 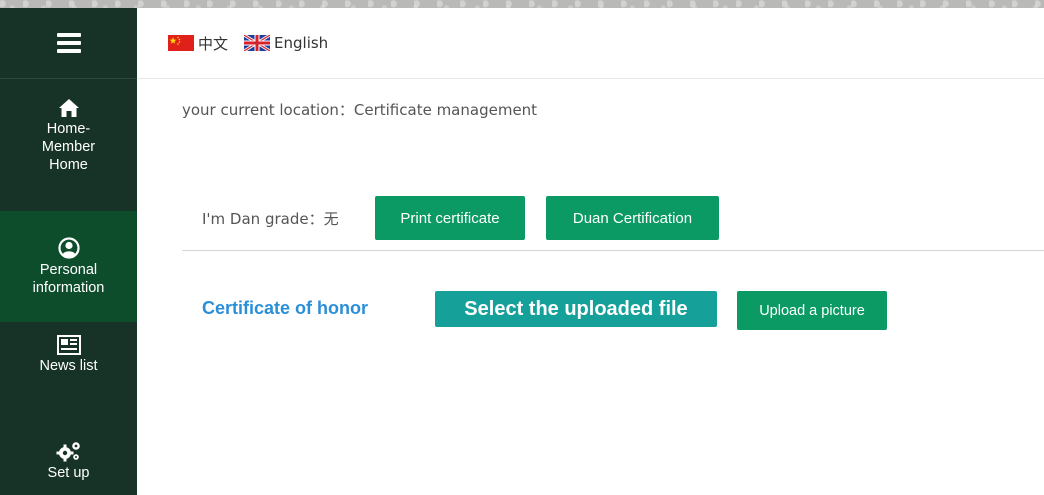 I want to click on sidebar-item-personal-information: Personal information, so click(x=68, y=266).